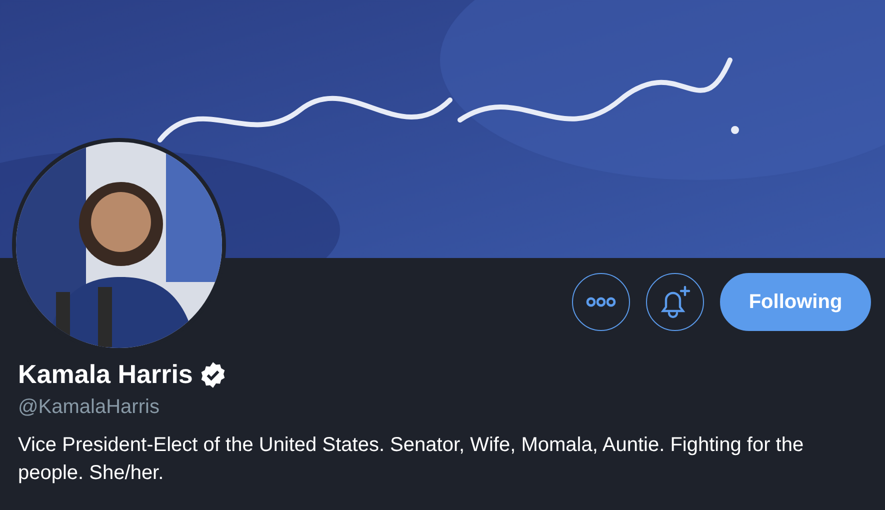 This screenshot has width=885, height=510. What do you see at coordinates (795, 302) in the screenshot?
I see `following-button: Following` at bounding box center [795, 302].